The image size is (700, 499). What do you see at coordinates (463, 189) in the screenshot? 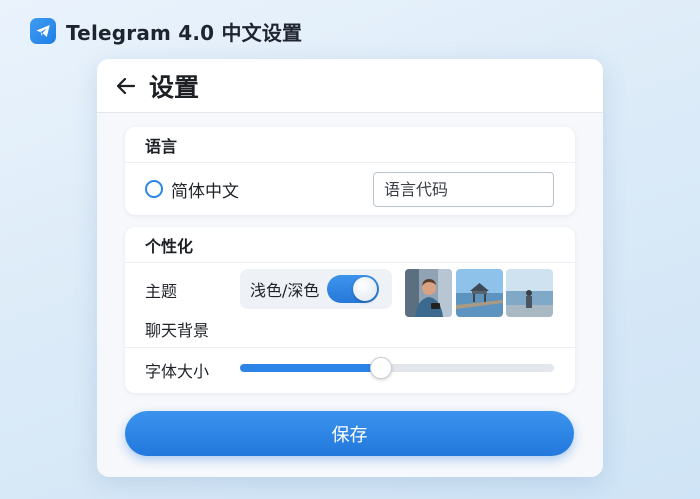
I see `language-code-input` at bounding box center [463, 189].